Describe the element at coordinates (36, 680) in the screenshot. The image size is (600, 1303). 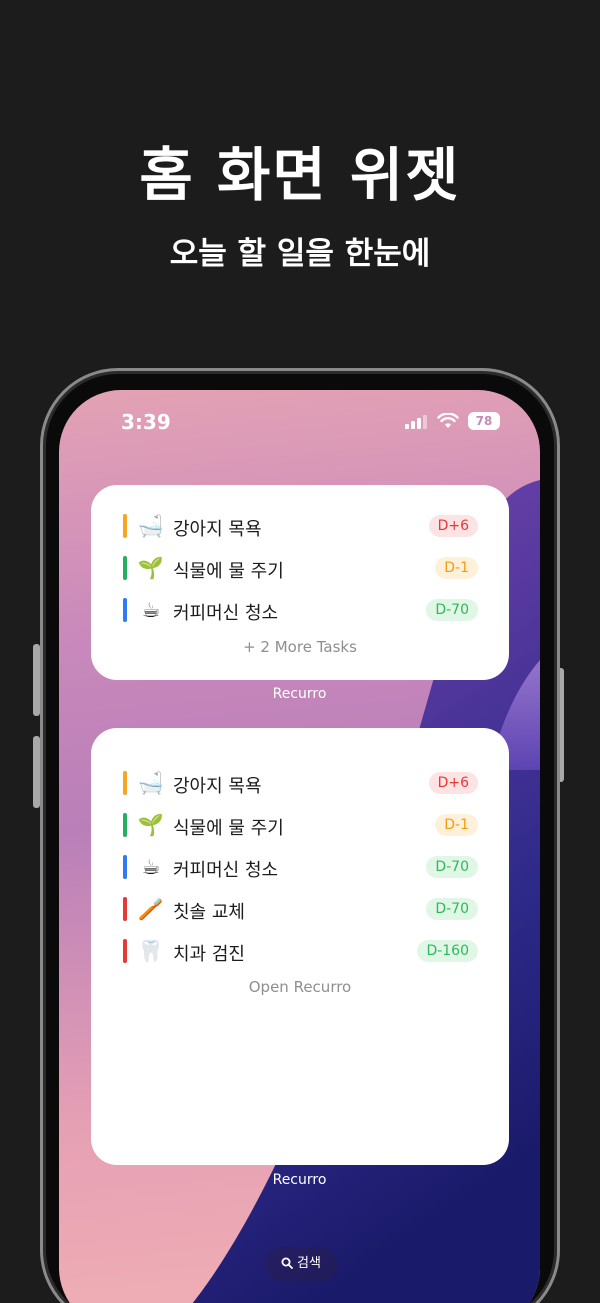
I see `phone-volume-up-button` at that location.